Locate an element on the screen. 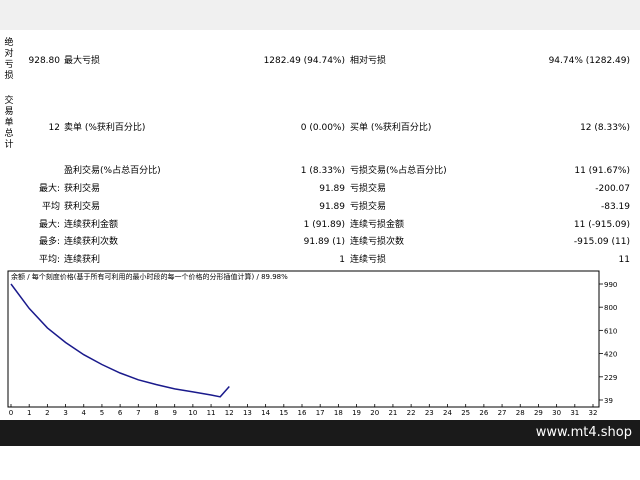  rel-drawdown-value: 94.74% (1282.49) is located at coordinates (589, 61).